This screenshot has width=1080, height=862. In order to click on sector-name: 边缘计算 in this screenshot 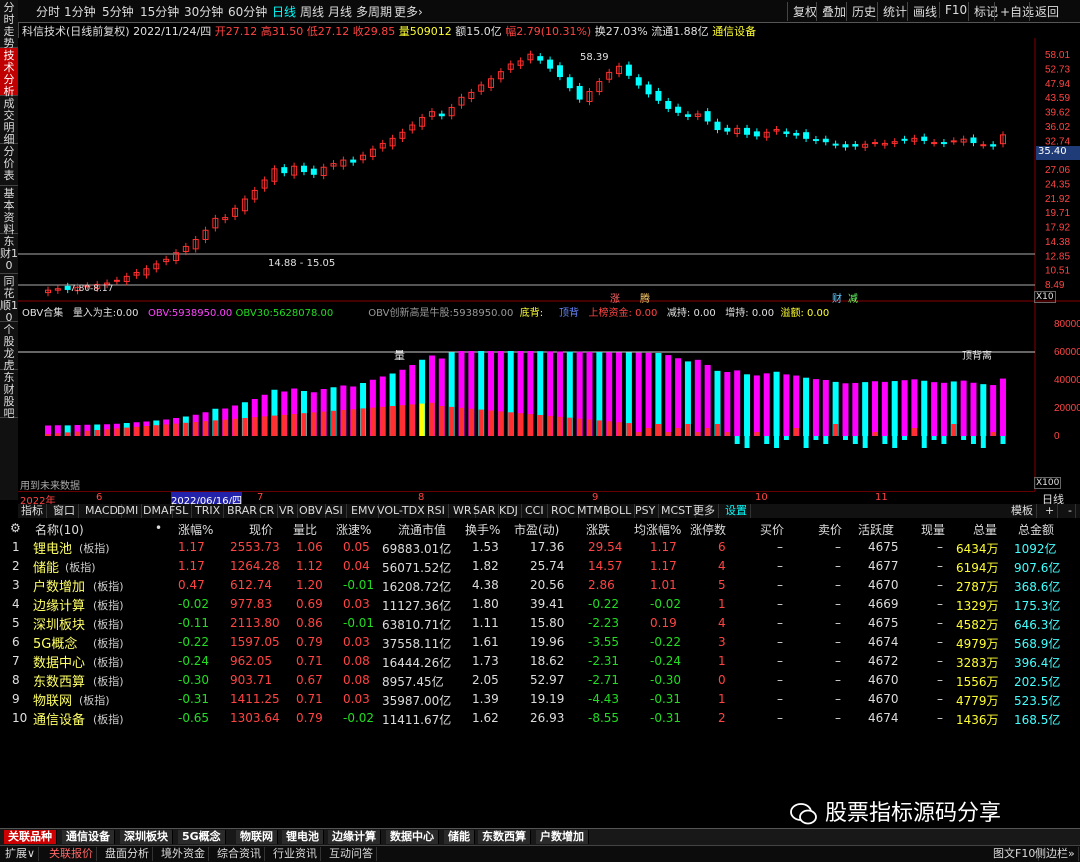, I will do `click(59, 604)`.